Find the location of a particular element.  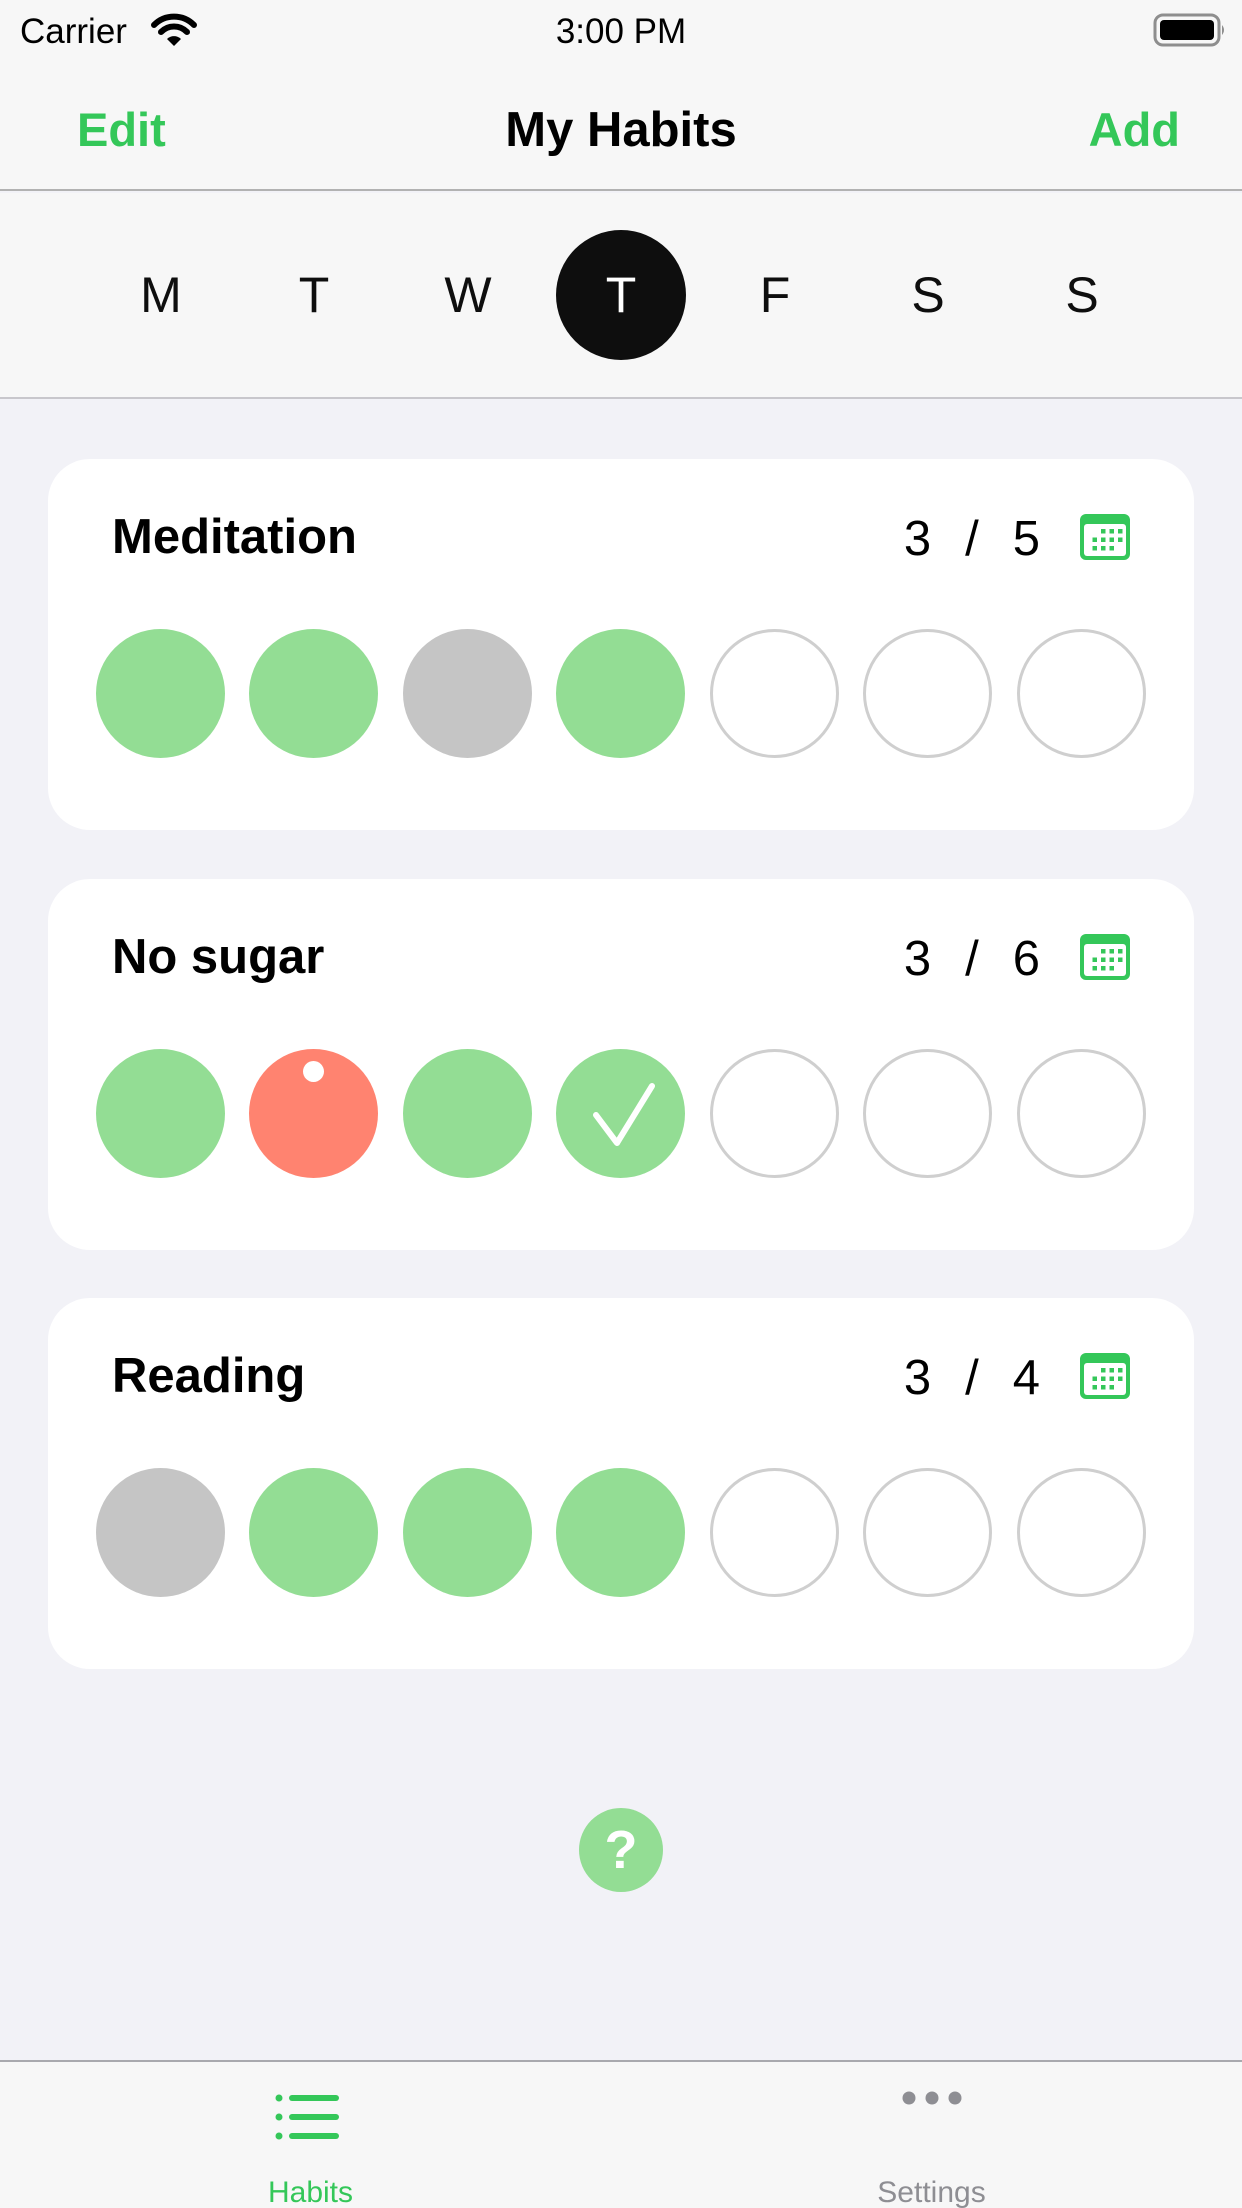

progress-goal: 6 is located at coordinates (1026, 959).